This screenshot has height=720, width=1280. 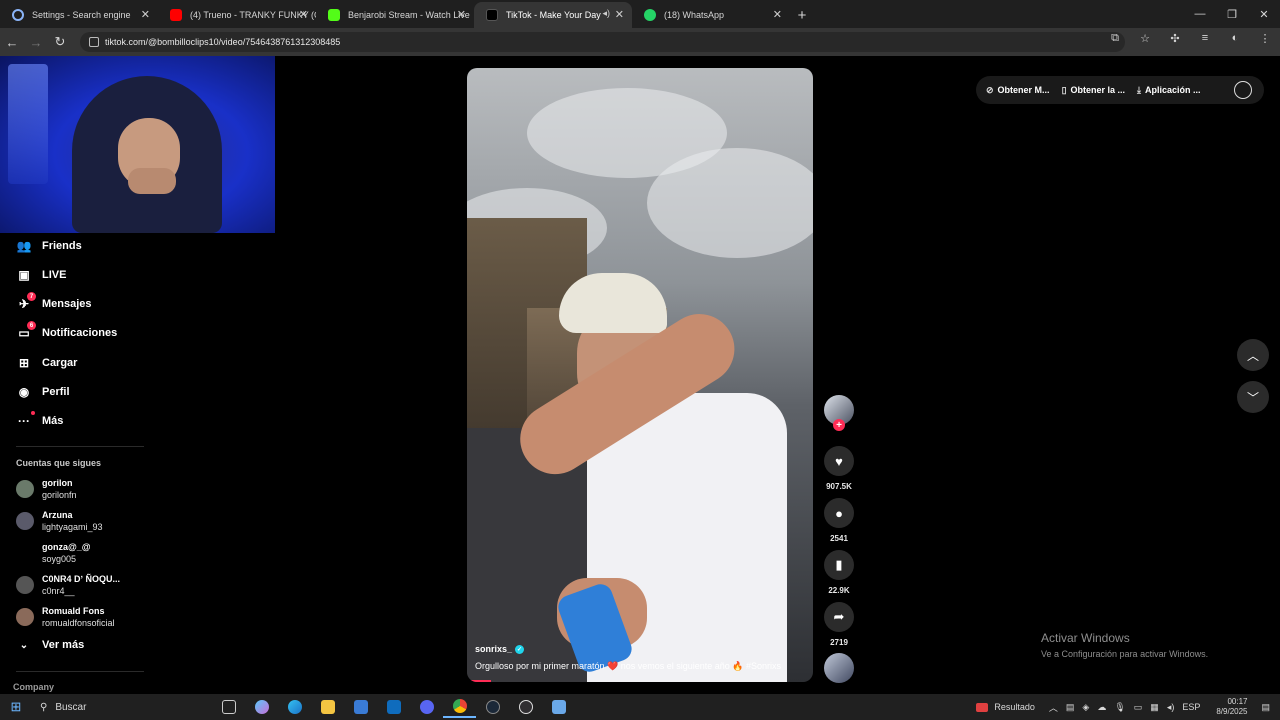 I want to click on previous-video-button: ︿, so click(x=1253, y=355).